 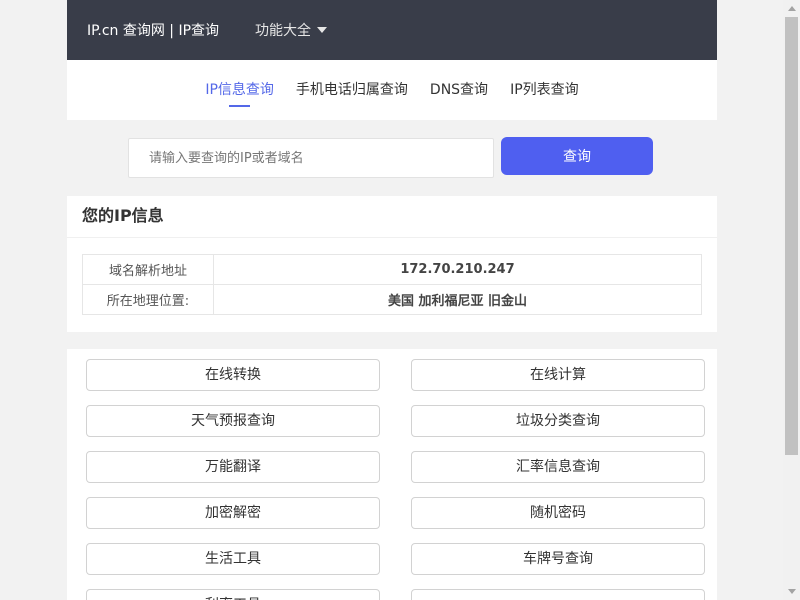 What do you see at coordinates (457, 269) in the screenshot?
I see `row-value-ip-address: 172.70.210.247` at bounding box center [457, 269].